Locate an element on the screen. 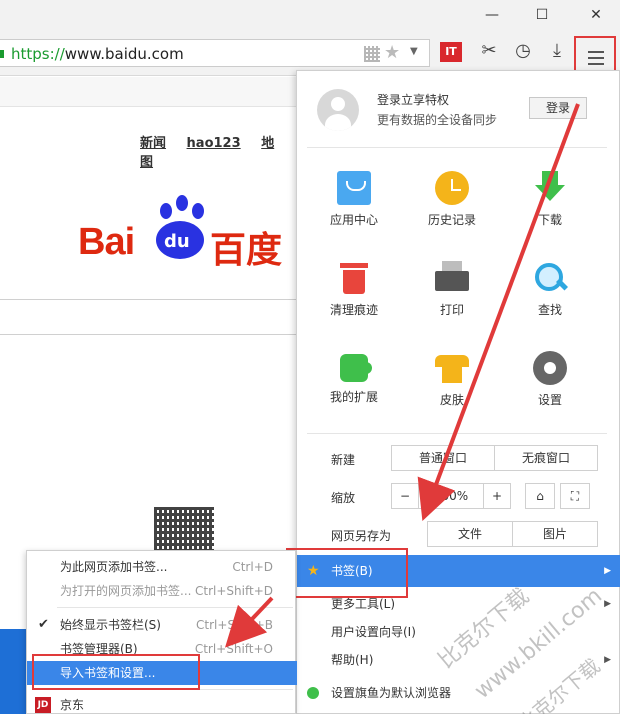 The image size is (620, 714). top-links: 新闻 hao123 地图 is located at coordinates (218, 151).